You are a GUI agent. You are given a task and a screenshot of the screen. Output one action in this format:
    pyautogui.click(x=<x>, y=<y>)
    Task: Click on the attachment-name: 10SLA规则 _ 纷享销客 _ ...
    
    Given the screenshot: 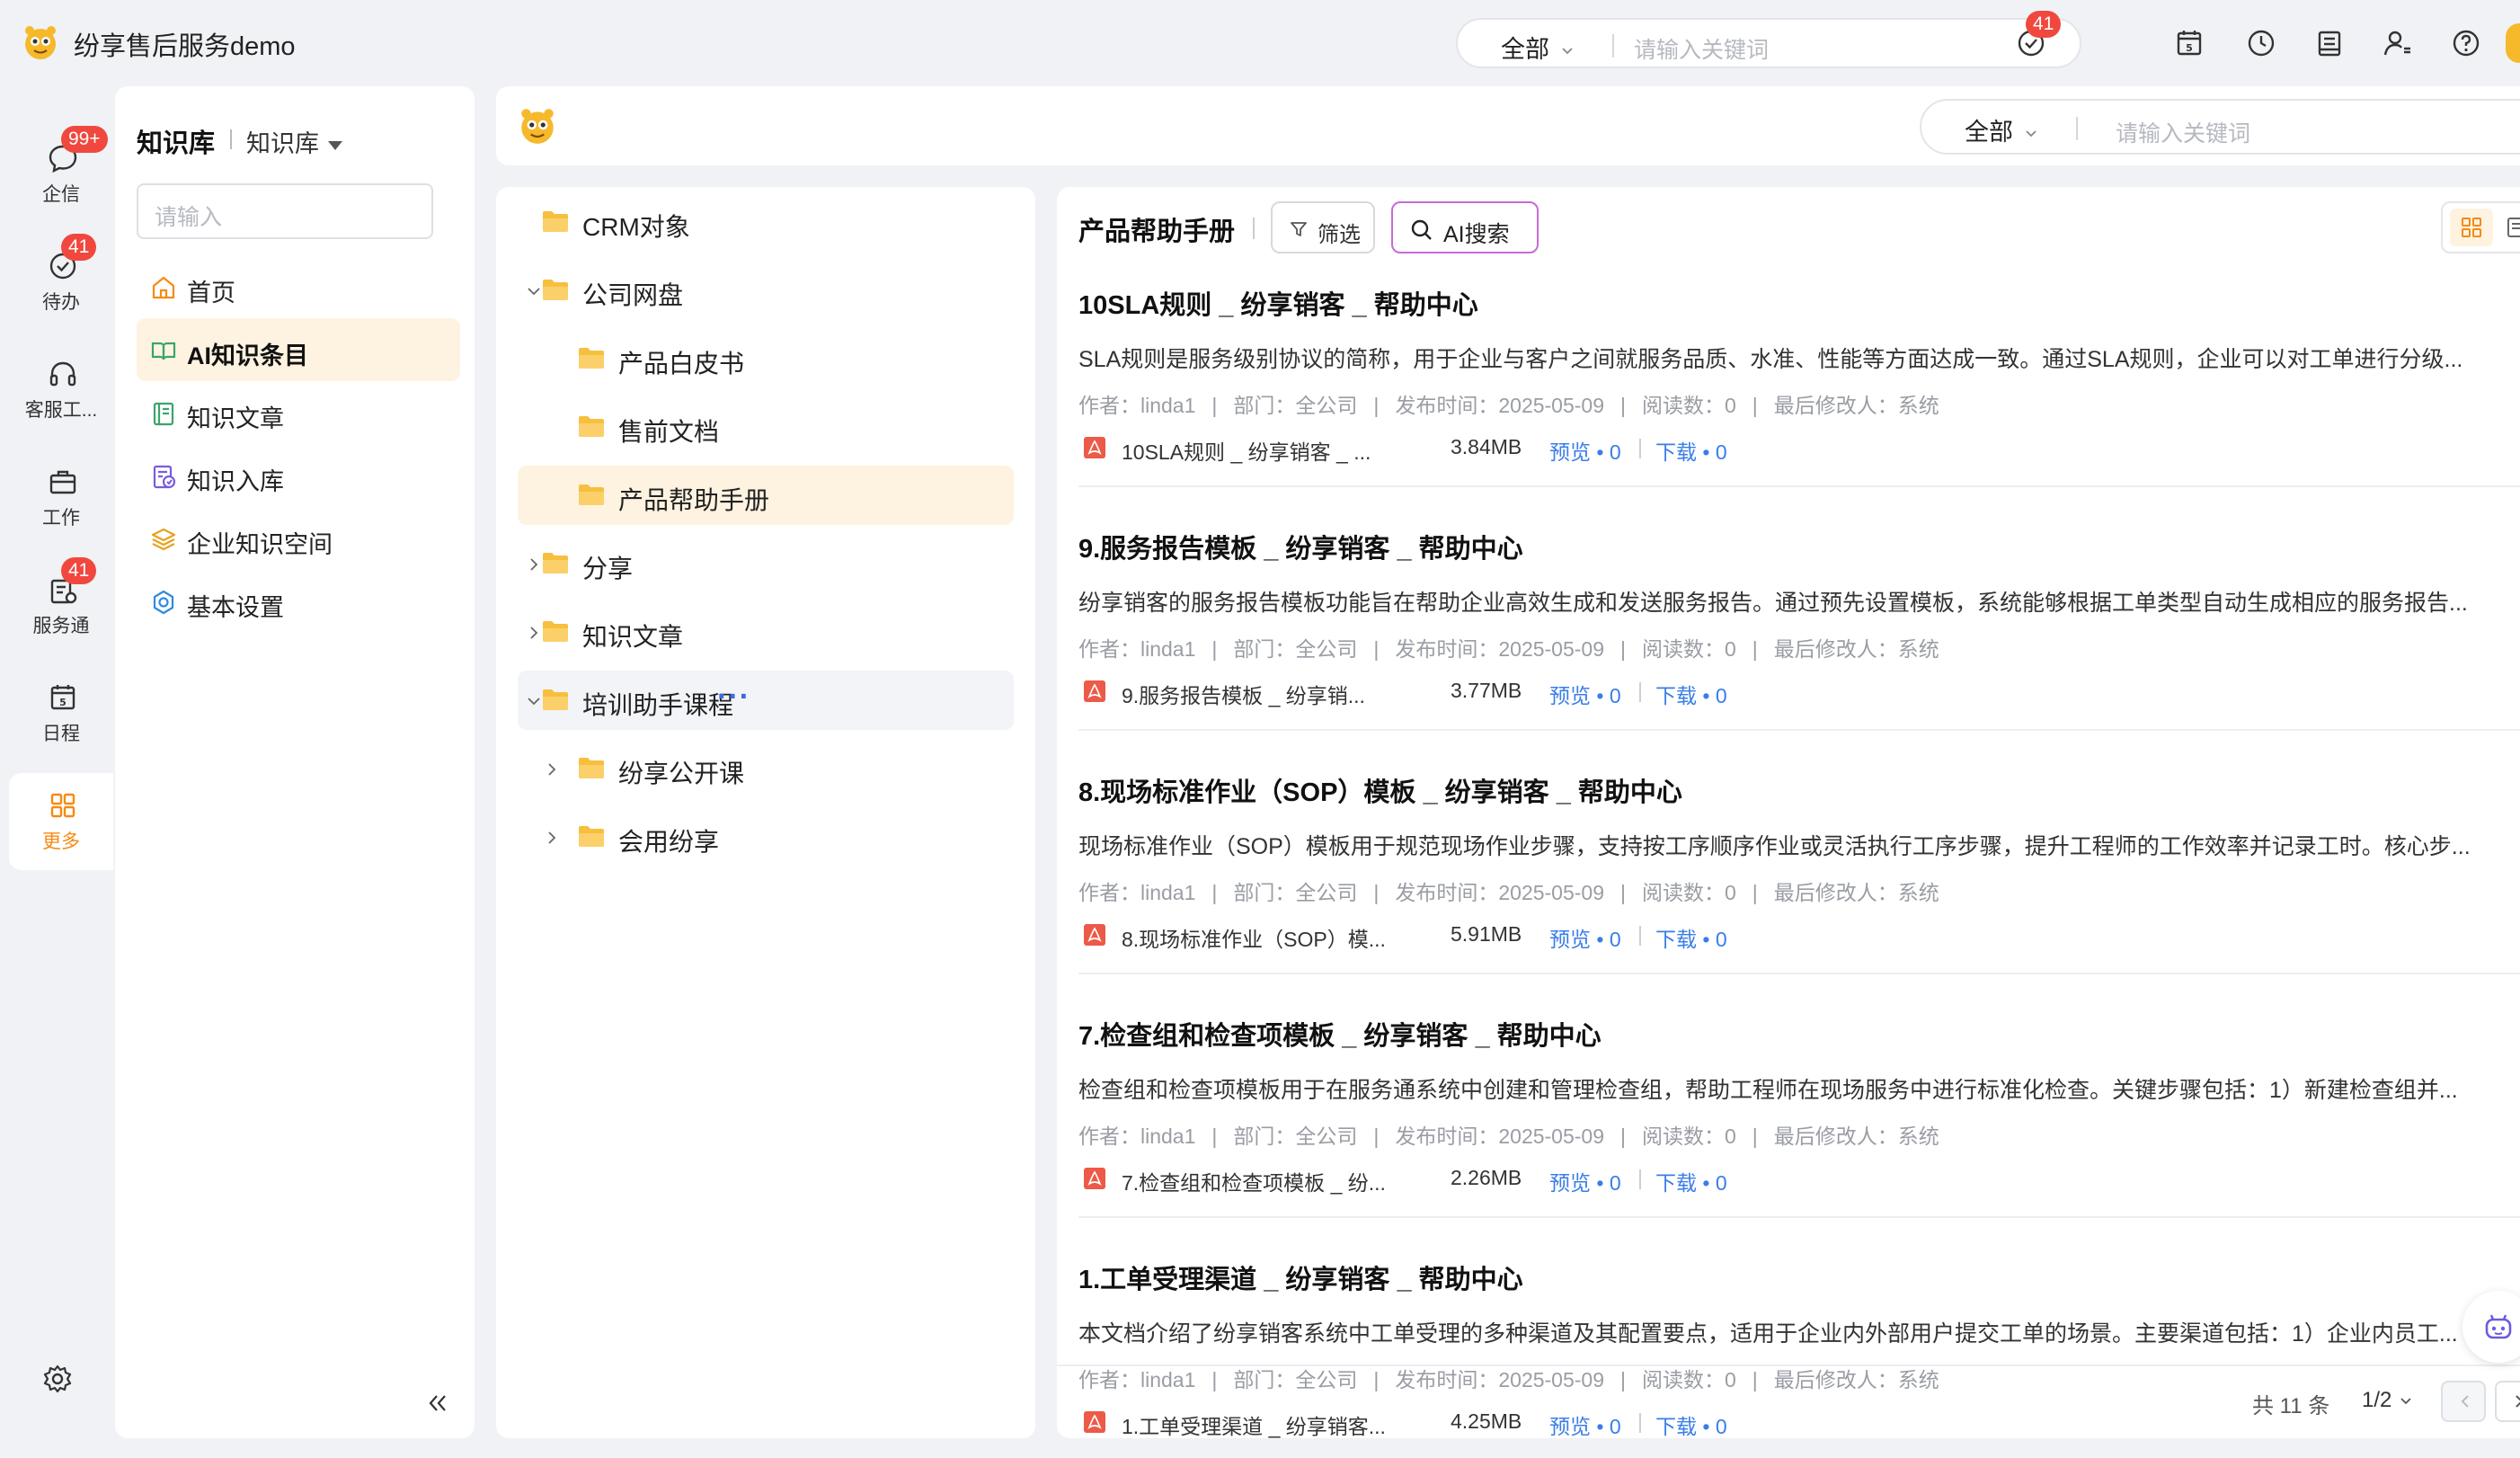 What is the action you would take?
    pyautogui.click(x=1256, y=450)
    